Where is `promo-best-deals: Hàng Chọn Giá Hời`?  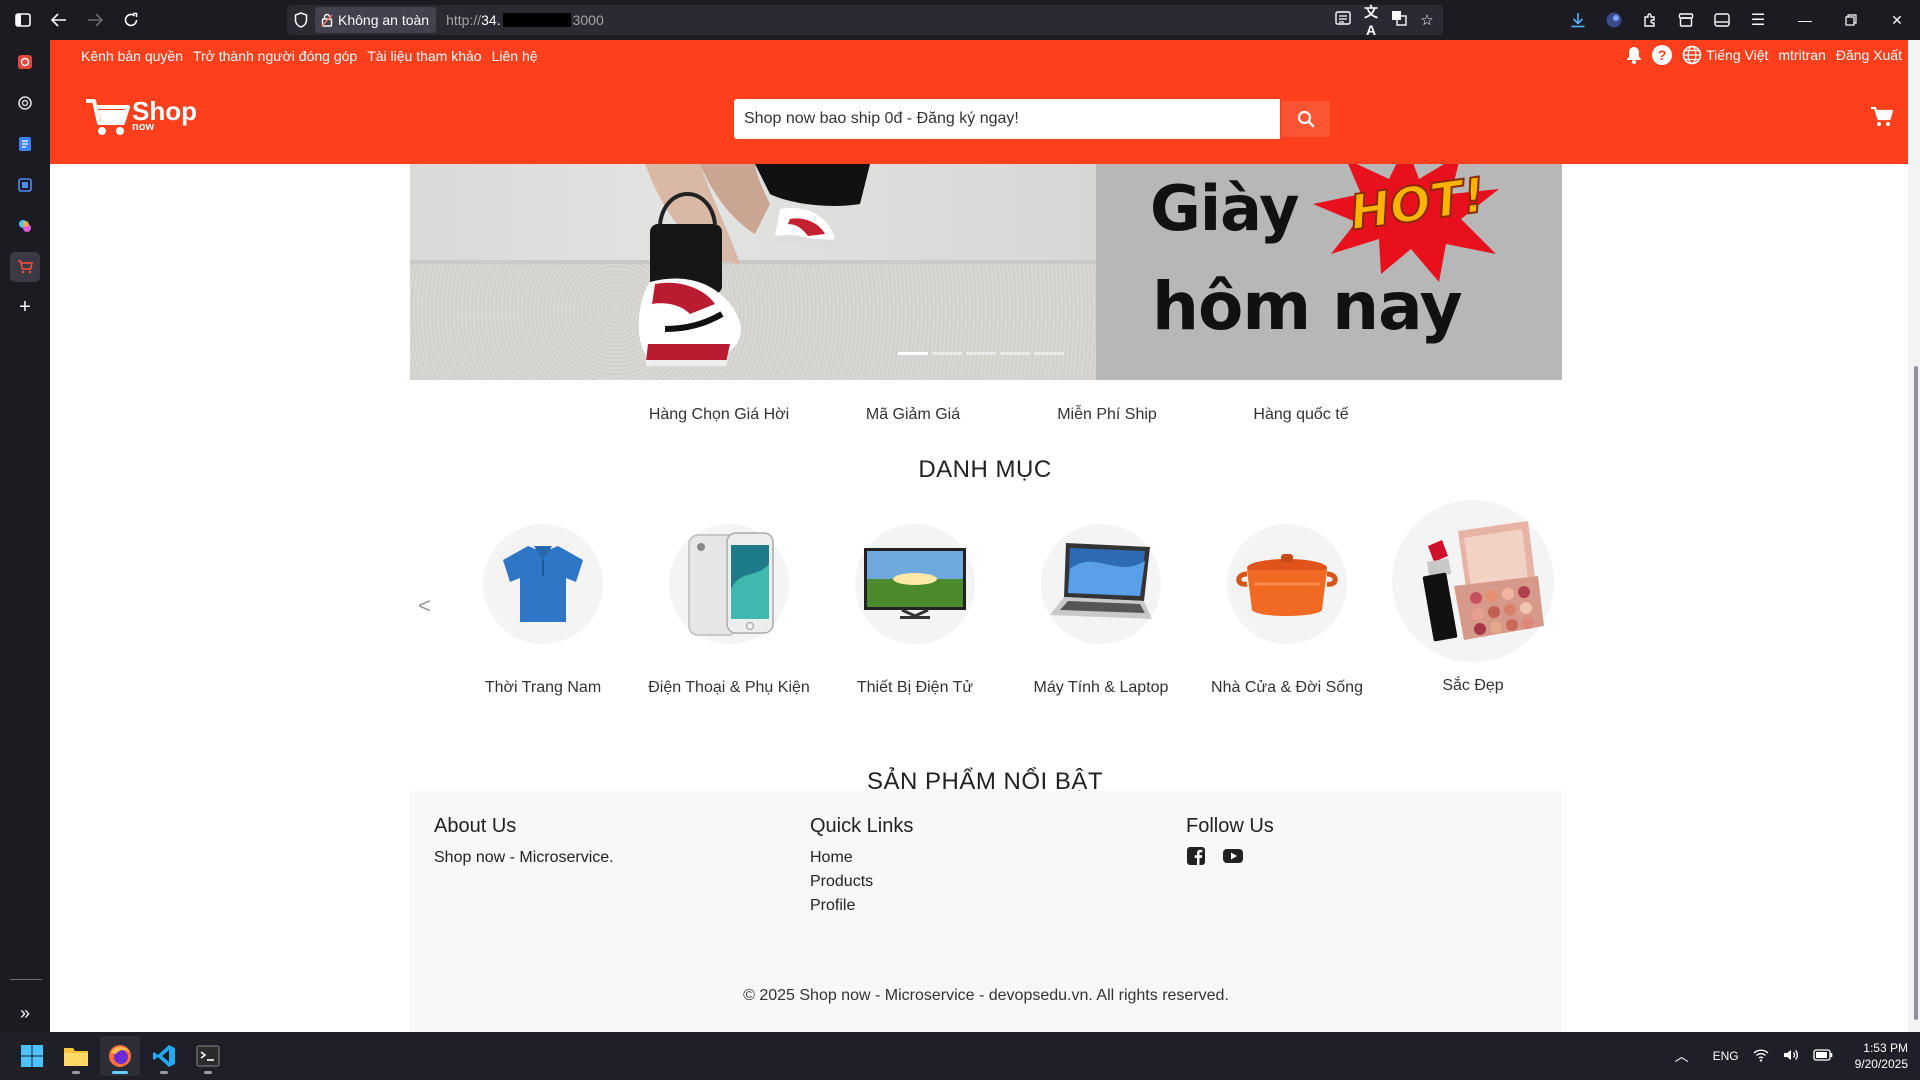
promo-best-deals: Hàng Chọn Giá Hời is located at coordinates (719, 415).